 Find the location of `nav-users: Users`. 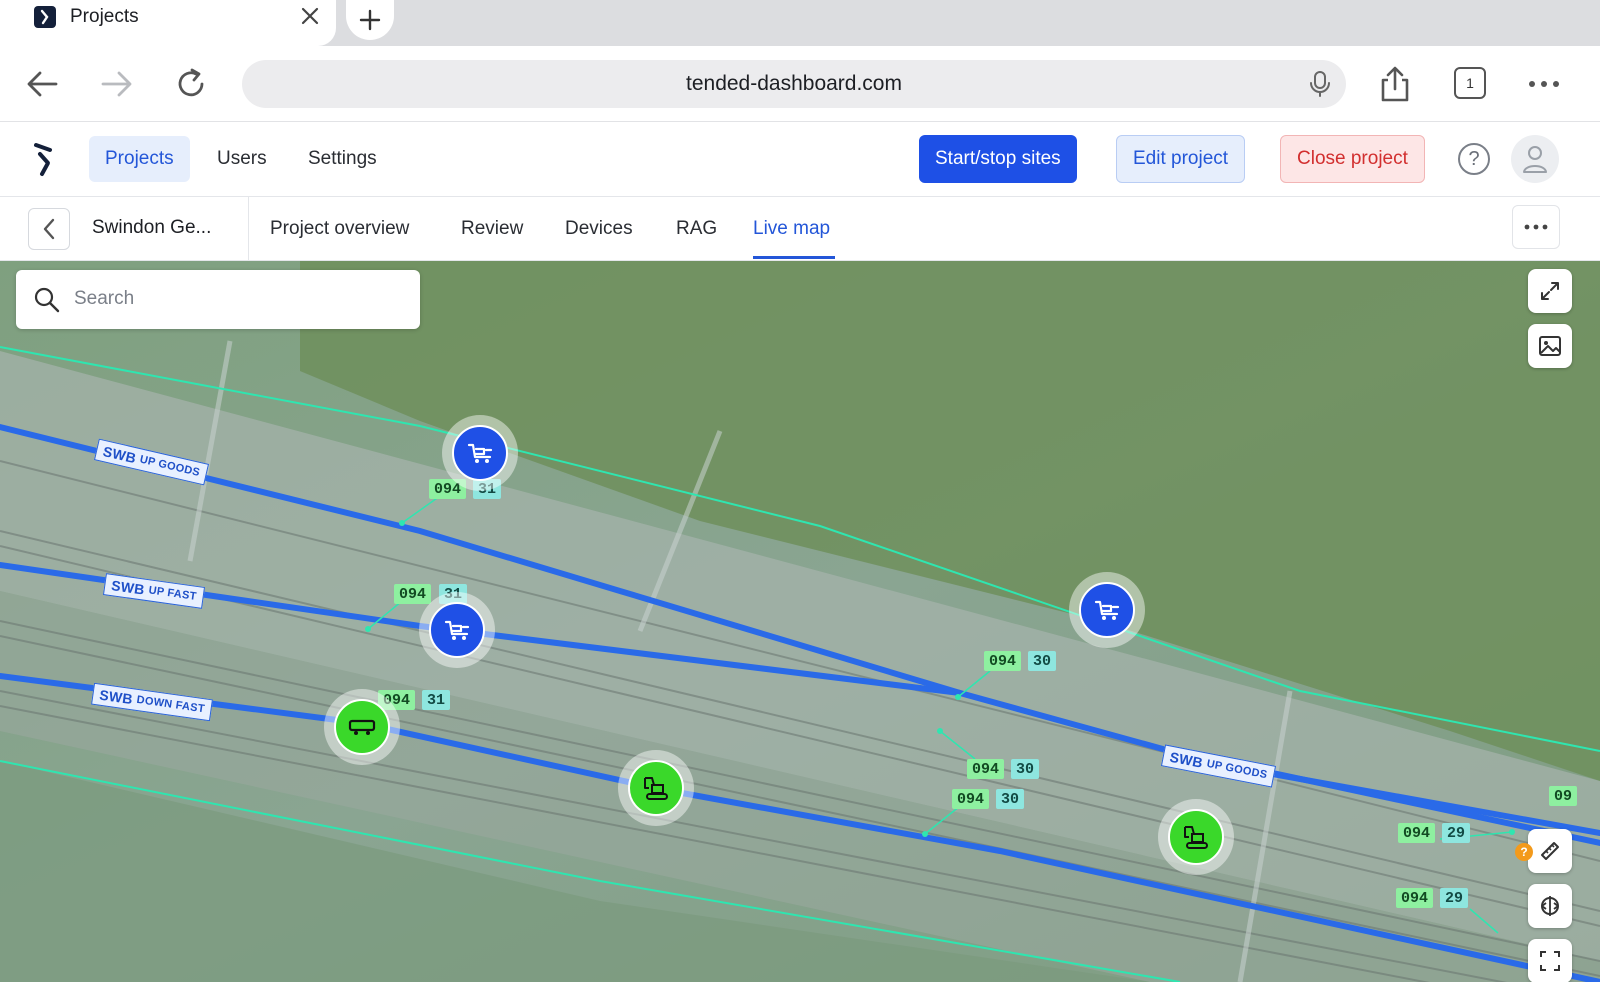

nav-users: Users is located at coordinates (242, 159).